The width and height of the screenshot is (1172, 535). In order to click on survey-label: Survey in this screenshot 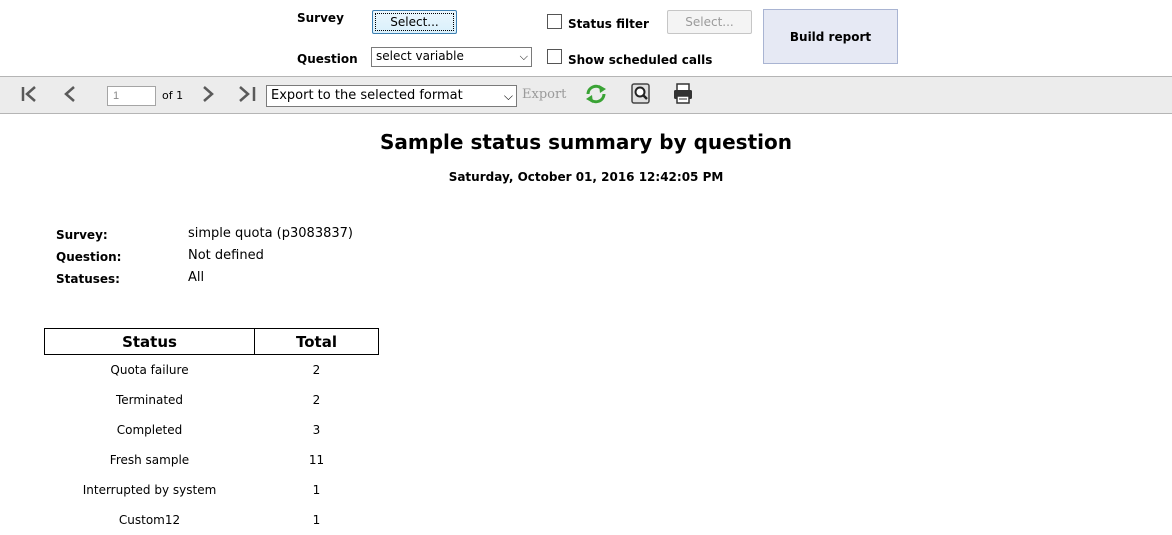, I will do `click(320, 18)`.